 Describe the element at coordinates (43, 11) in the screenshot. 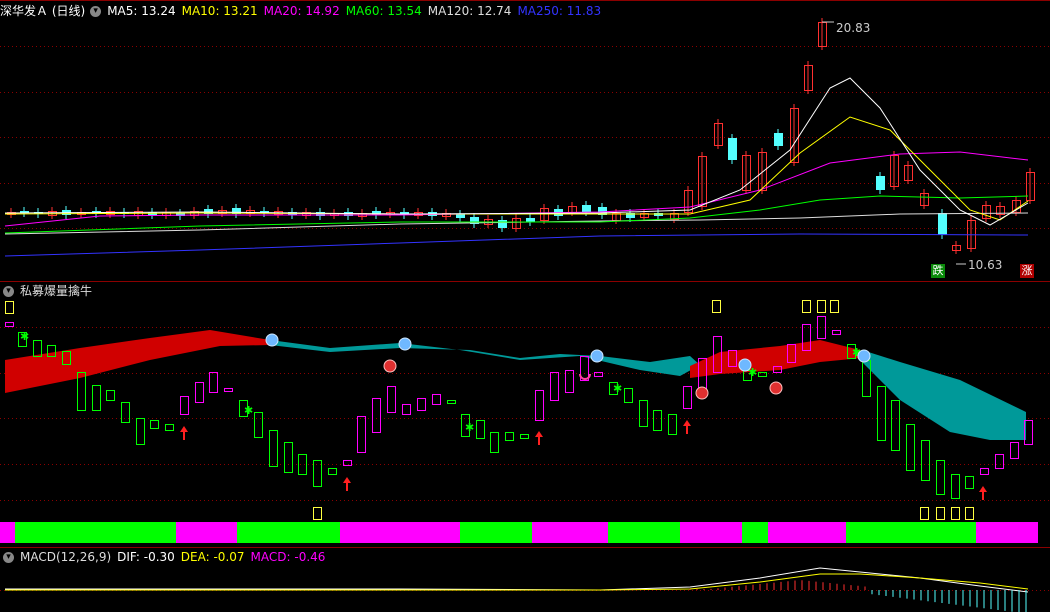

I see `stock-title: 深华发Ａ (日线)` at that location.